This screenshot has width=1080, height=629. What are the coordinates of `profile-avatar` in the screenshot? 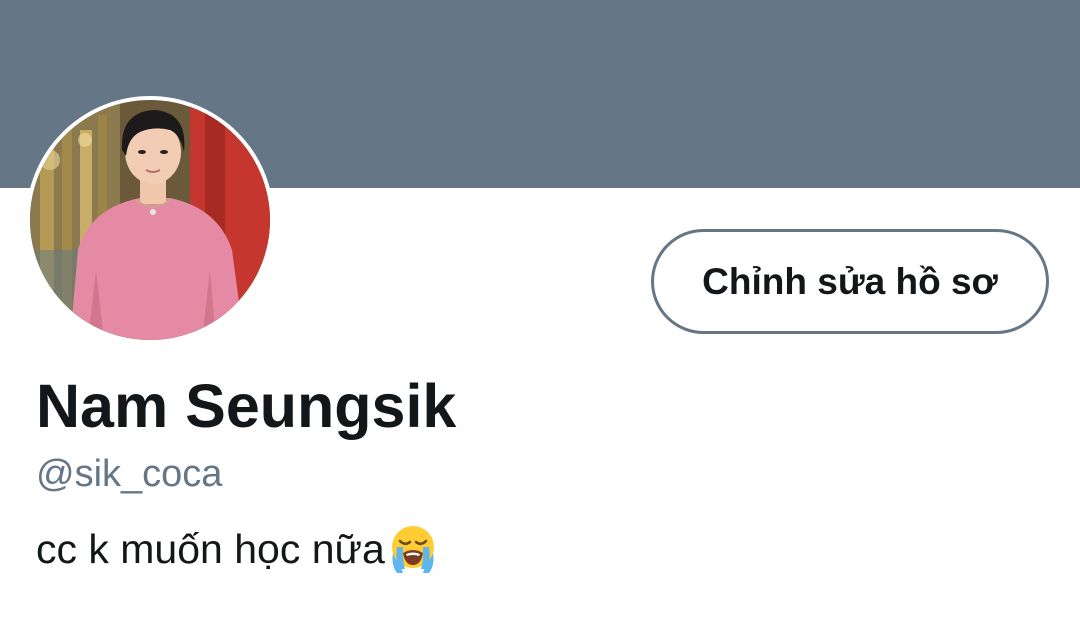 It's located at (150, 220).